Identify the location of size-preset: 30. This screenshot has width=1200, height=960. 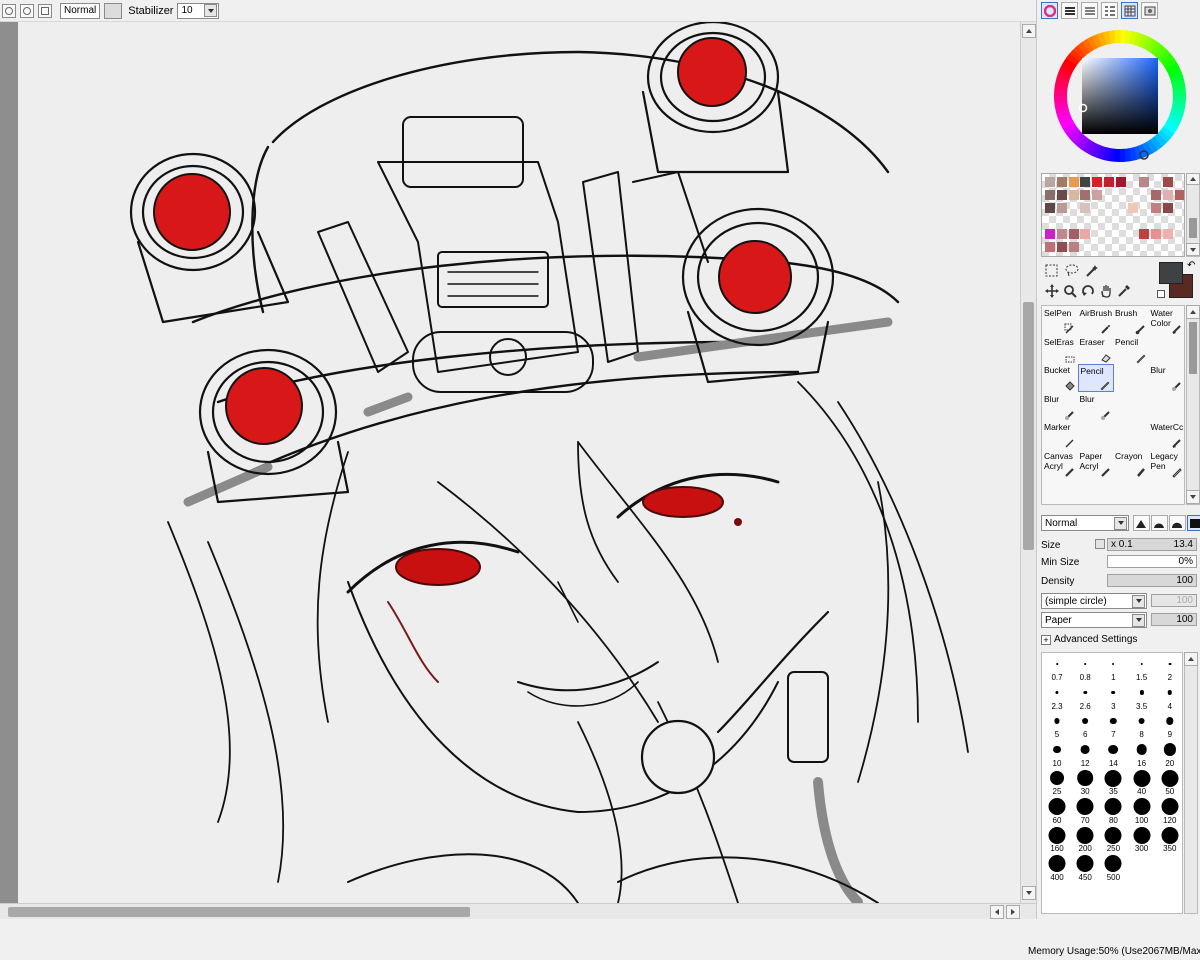
(1085, 782).